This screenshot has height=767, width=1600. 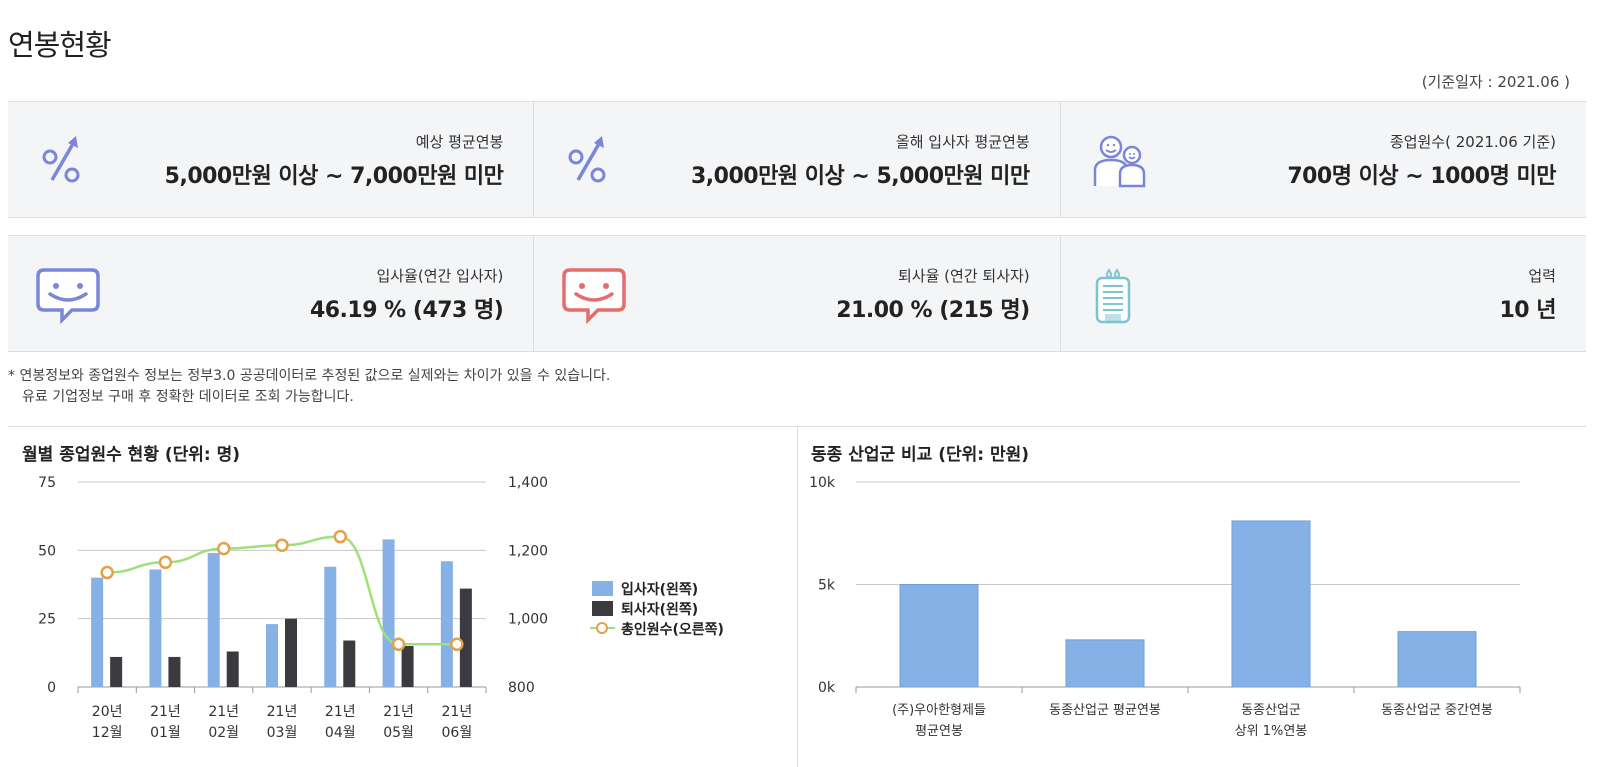 I want to click on stat-value: 21.00 % (215 명), so click(x=933, y=310).